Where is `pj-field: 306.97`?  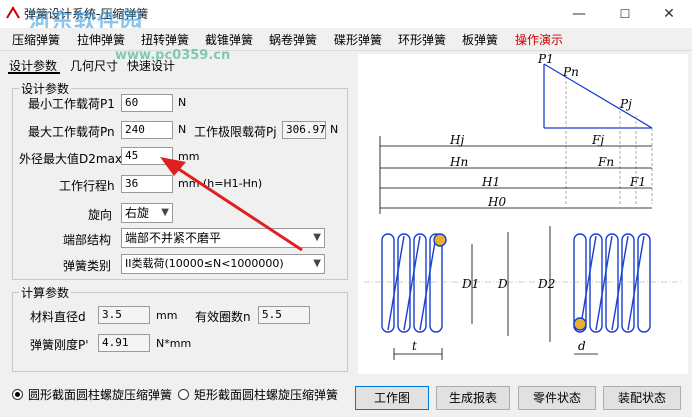 pj-field: 306.97 is located at coordinates (304, 130).